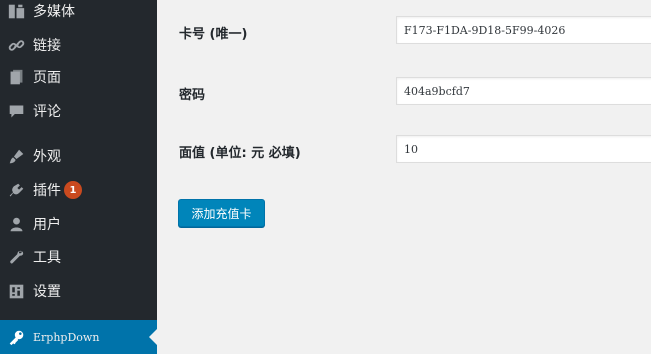 The height and width of the screenshot is (354, 651). I want to click on appearance-icon, so click(16, 156).